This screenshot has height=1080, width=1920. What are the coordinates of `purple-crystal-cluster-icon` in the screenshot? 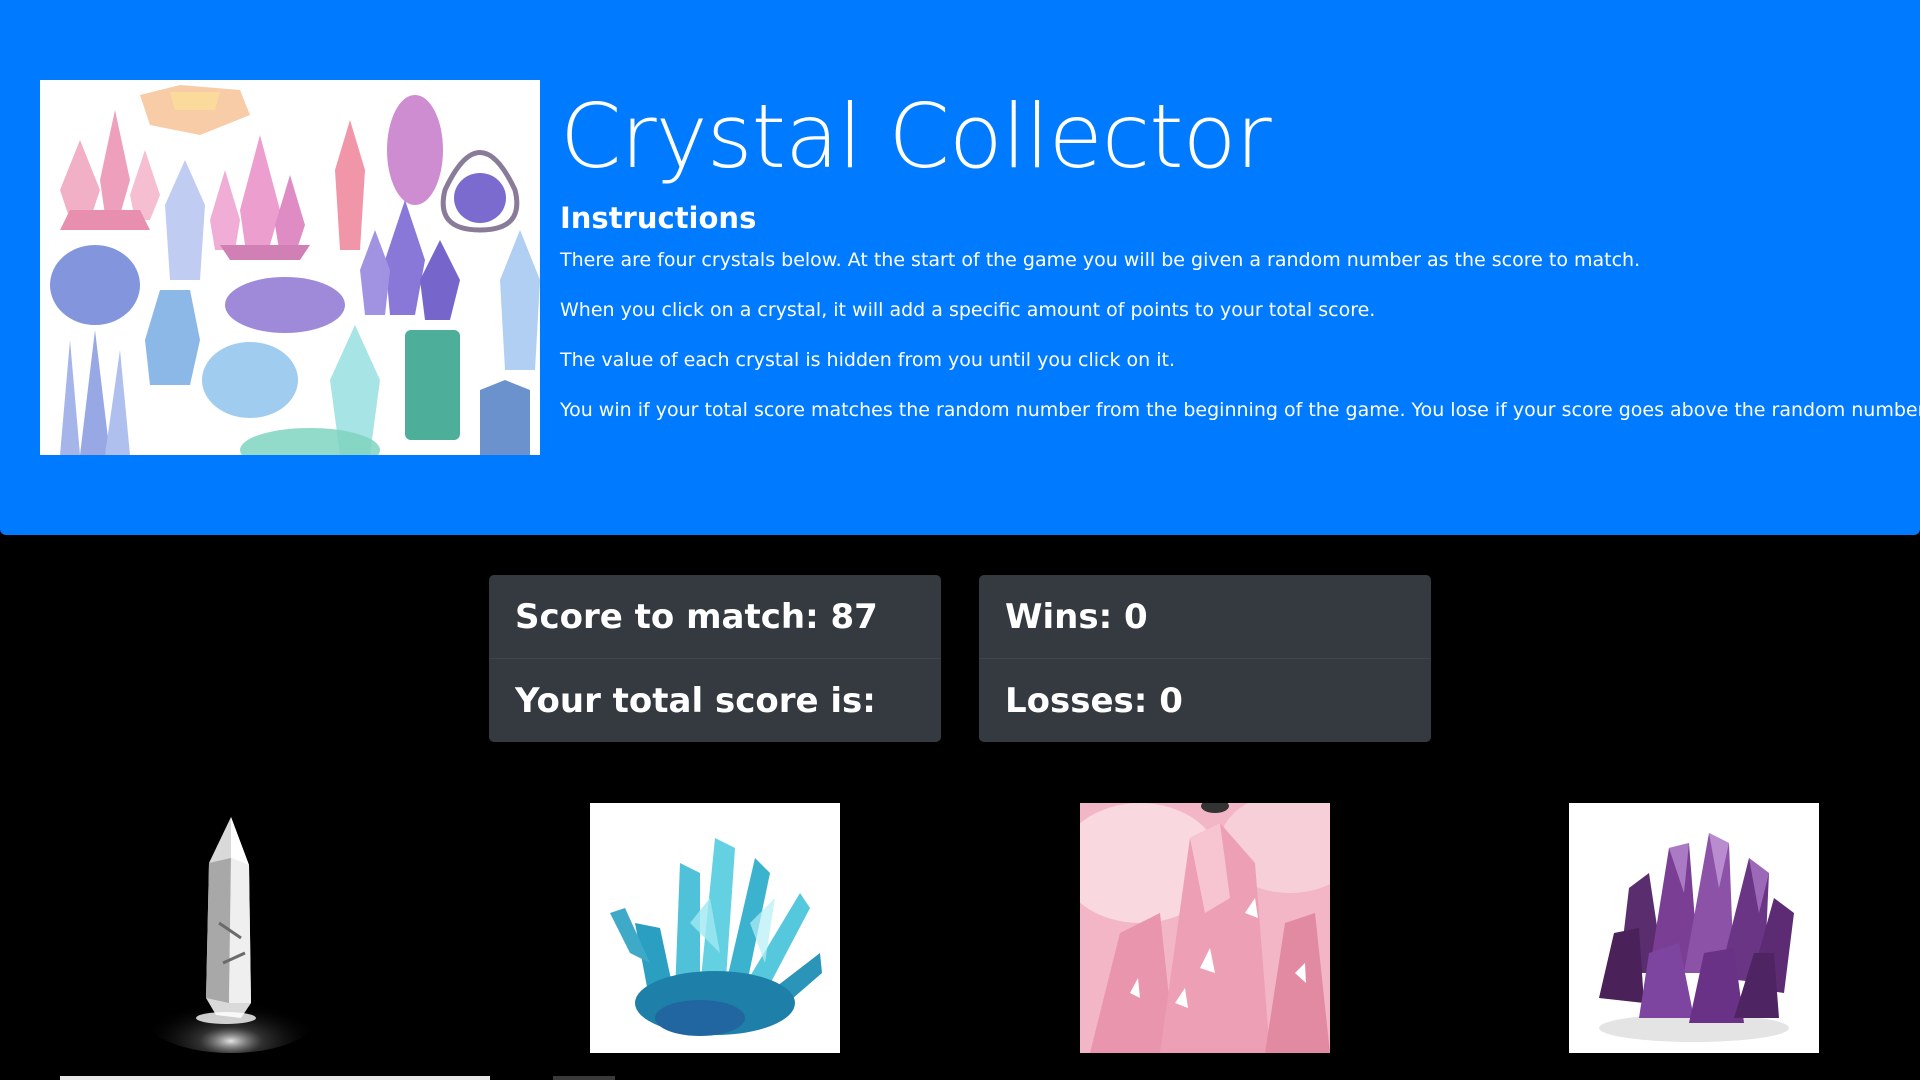 It's located at (1694, 928).